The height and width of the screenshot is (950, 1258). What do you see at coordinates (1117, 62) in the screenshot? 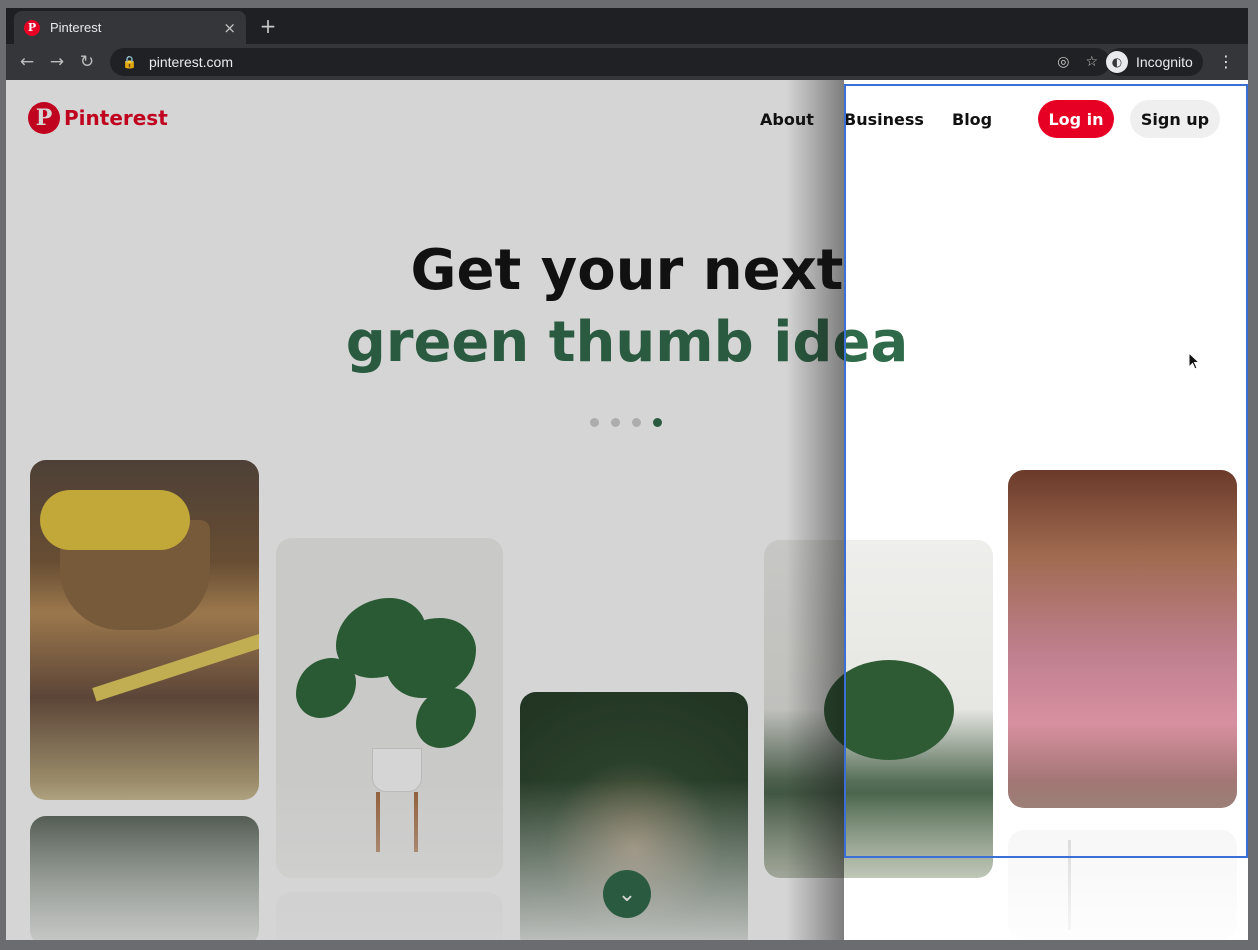
I see `incognito-icon: ◐` at bounding box center [1117, 62].